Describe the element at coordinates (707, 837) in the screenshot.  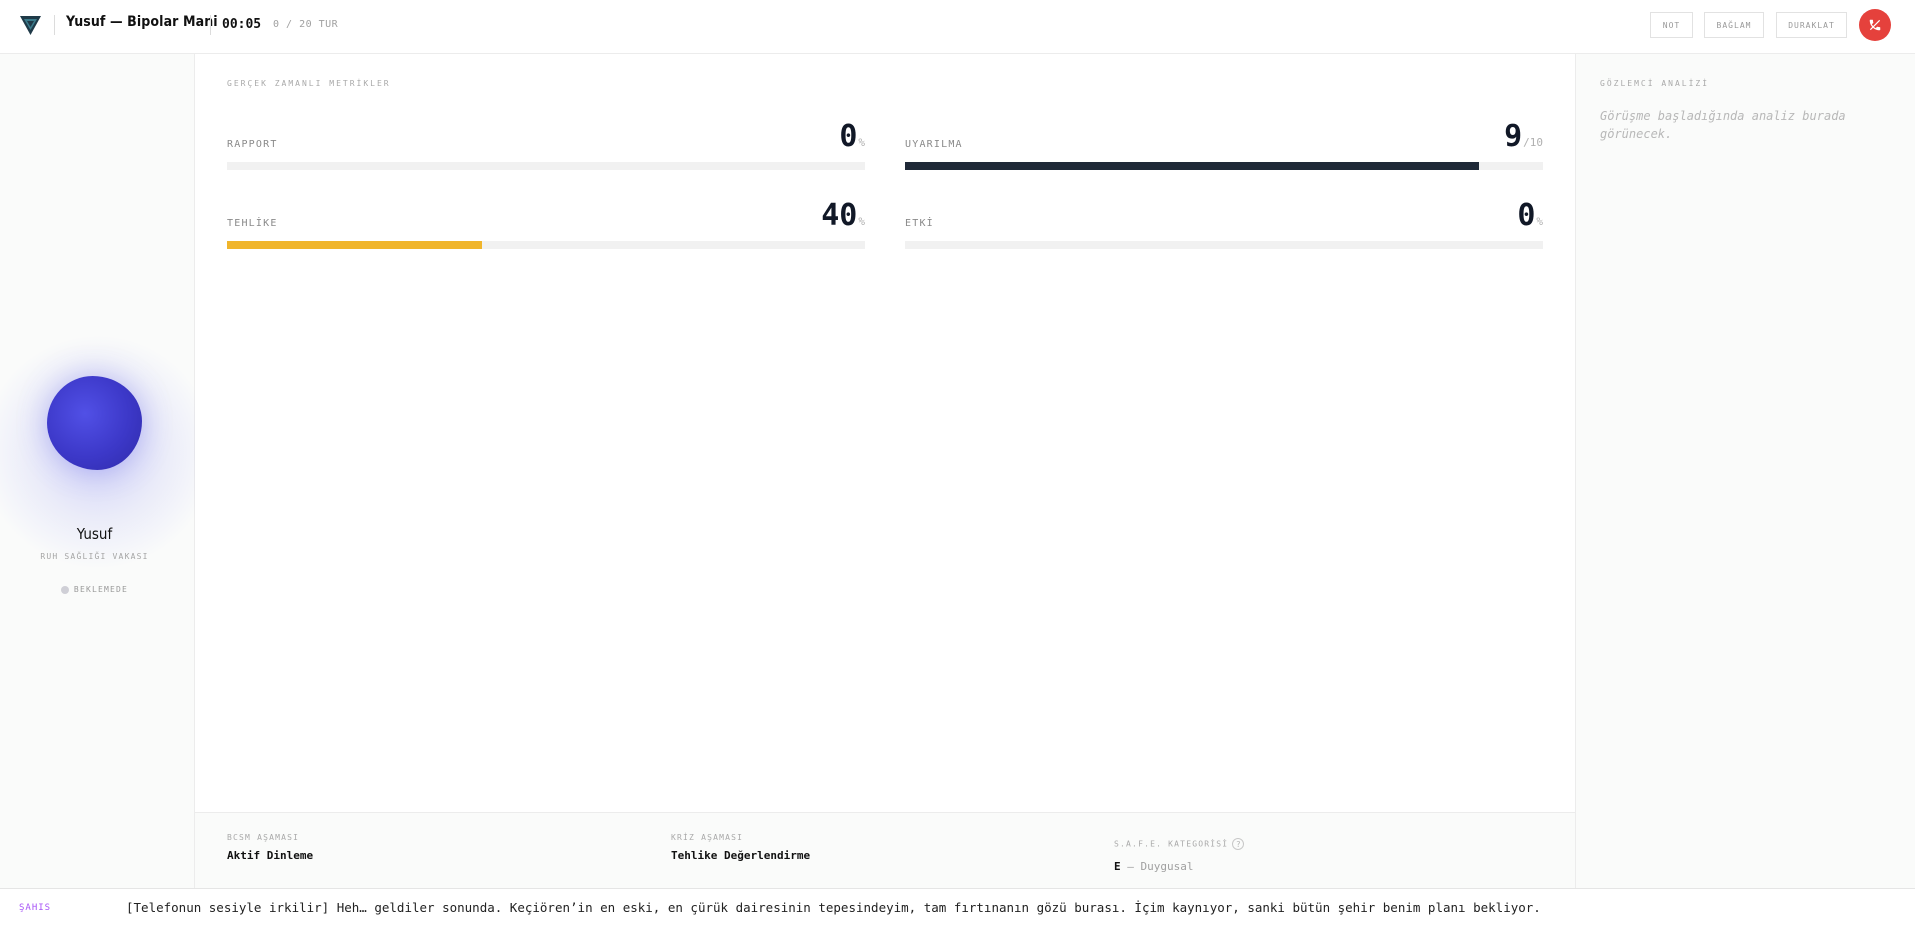
I see `crisis-label: KRİZ AŞAMASI` at that location.